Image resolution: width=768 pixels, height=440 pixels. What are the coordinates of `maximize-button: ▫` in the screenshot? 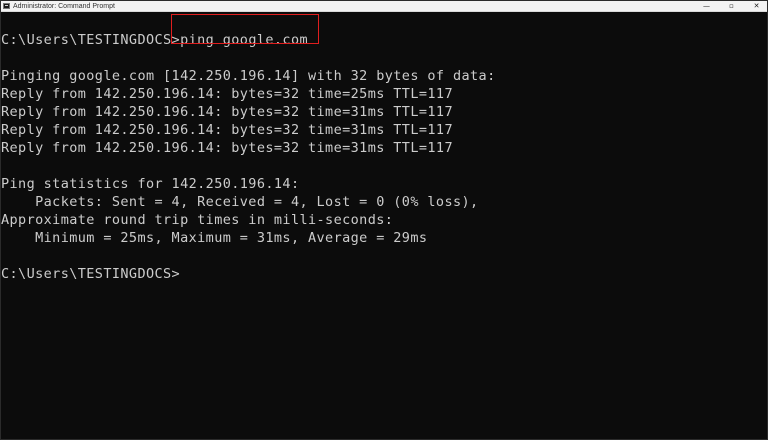 It's located at (731, 6).